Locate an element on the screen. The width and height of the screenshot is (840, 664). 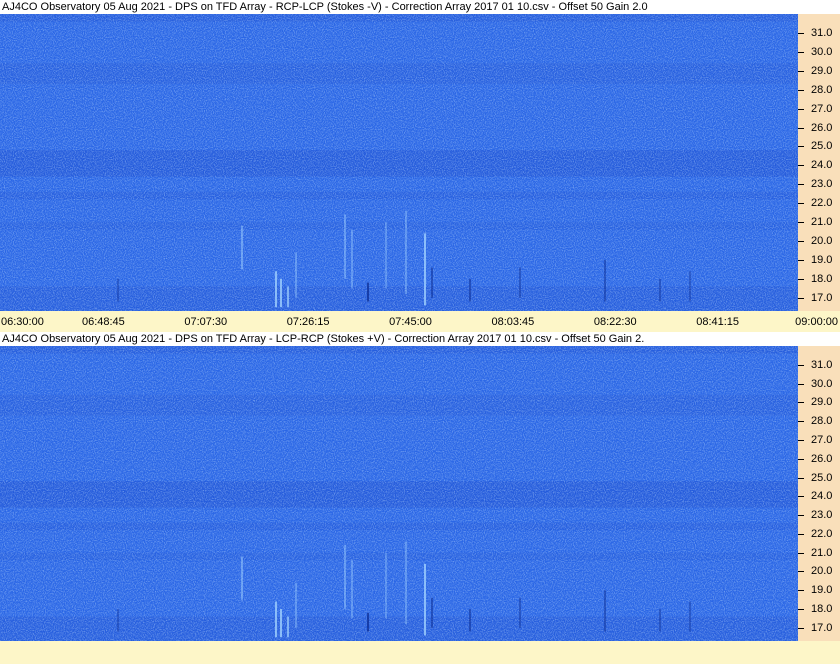
panel1-ylabel-8: 23.0 is located at coordinates (822, 184).